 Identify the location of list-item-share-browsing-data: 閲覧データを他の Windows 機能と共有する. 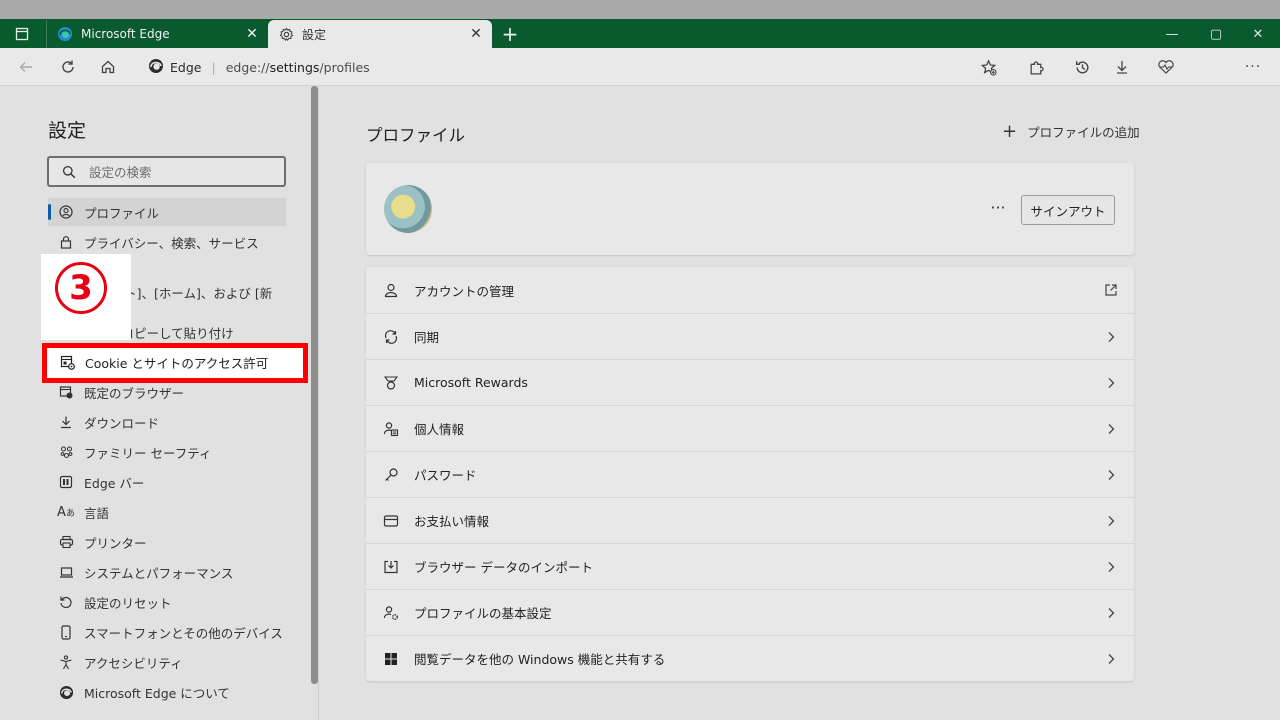
(750, 658).